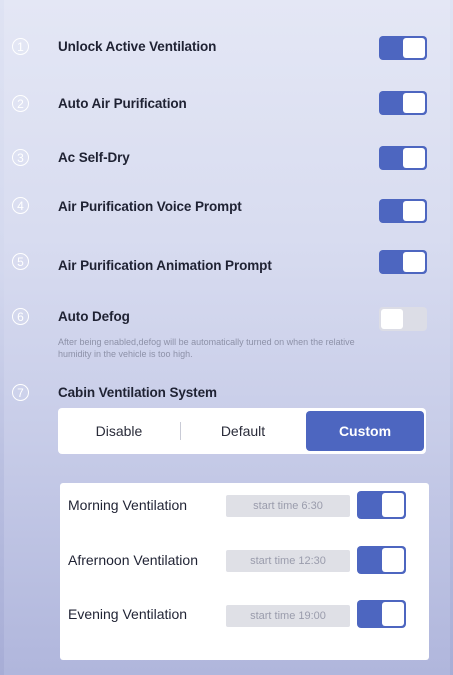 This screenshot has height=675, width=453. What do you see at coordinates (122, 103) in the screenshot?
I see `setting-label: Auto Air Purification` at bounding box center [122, 103].